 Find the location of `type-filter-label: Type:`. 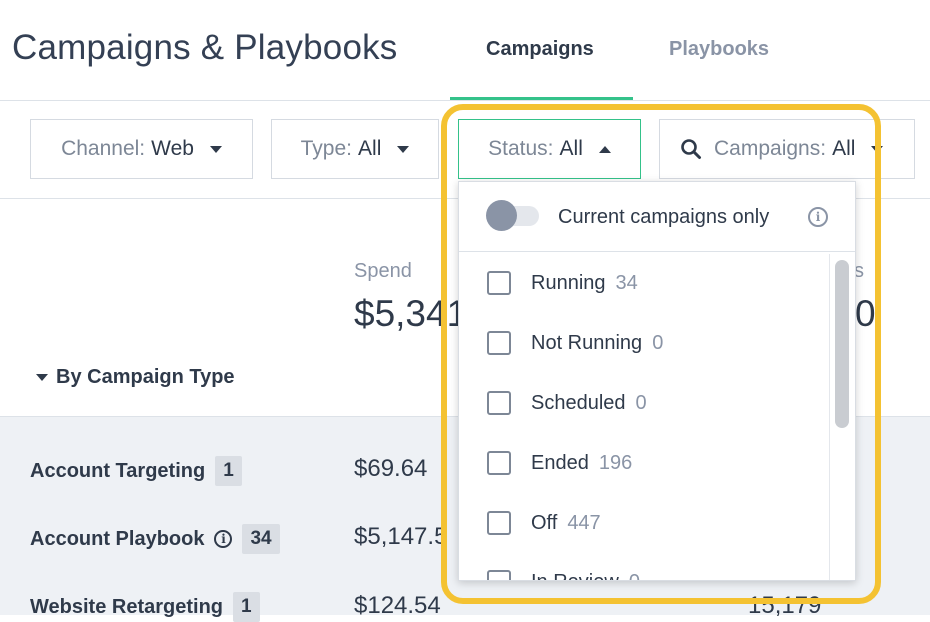

type-filter-label: Type: is located at coordinates (326, 148).